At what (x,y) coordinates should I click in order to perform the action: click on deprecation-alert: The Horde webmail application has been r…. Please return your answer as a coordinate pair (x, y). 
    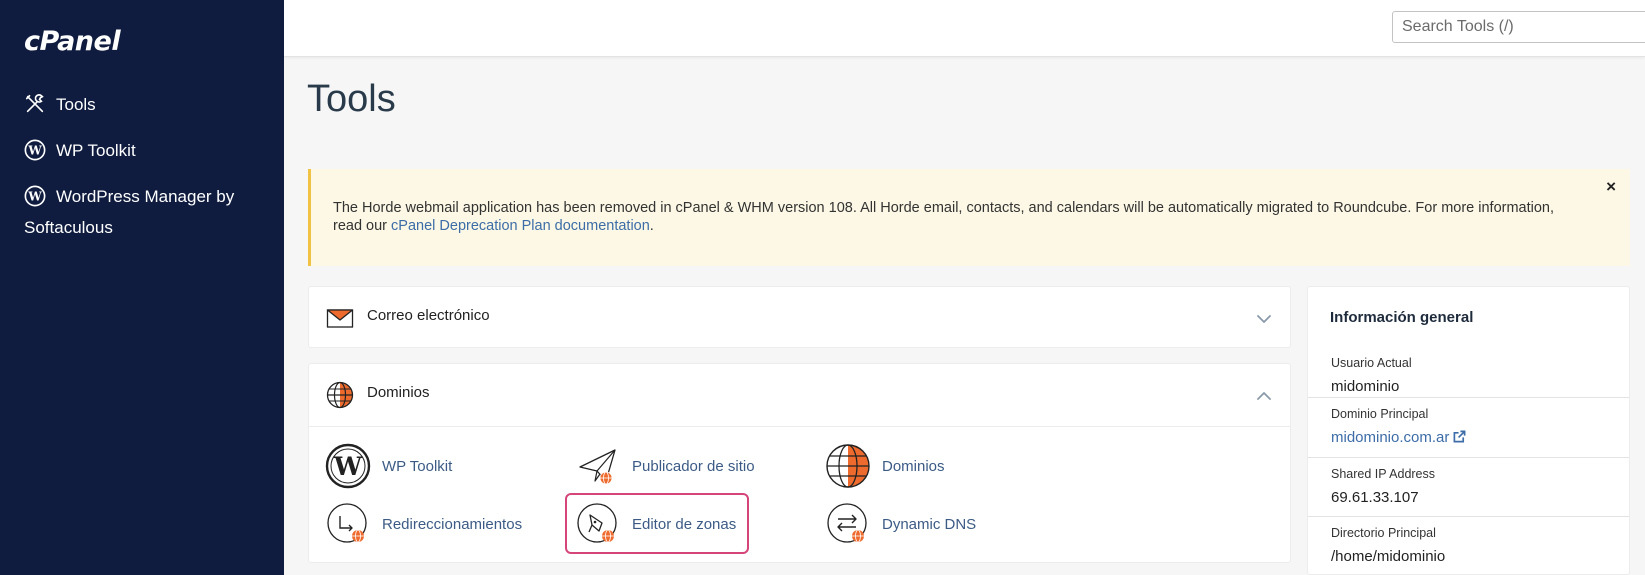
    Looking at the image, I should click on (969, 217).